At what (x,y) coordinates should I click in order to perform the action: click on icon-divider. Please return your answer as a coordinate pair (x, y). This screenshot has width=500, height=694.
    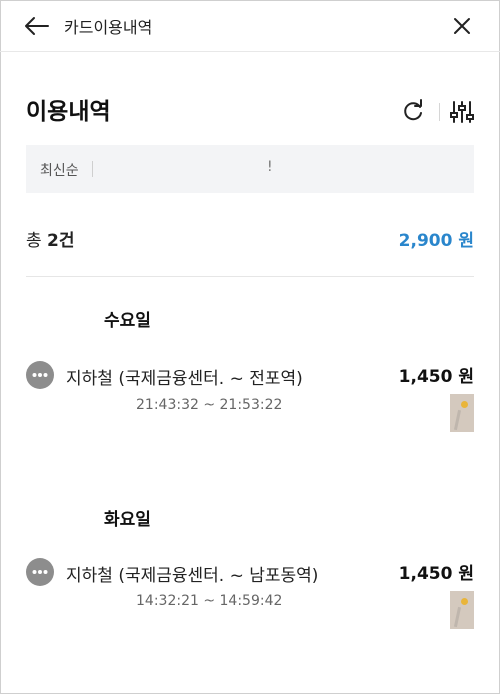
    Looking at the image, I should click on (439, 112).